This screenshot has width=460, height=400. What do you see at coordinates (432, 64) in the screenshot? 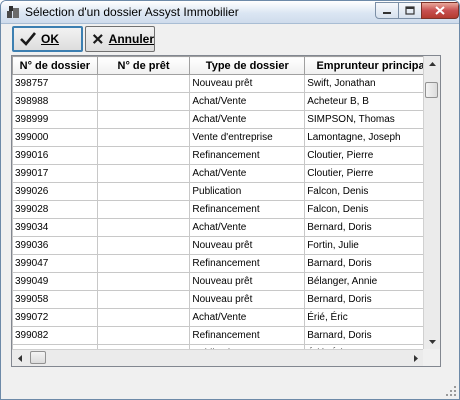
I see `scroll-up-button` at bounding box center [432, 64].